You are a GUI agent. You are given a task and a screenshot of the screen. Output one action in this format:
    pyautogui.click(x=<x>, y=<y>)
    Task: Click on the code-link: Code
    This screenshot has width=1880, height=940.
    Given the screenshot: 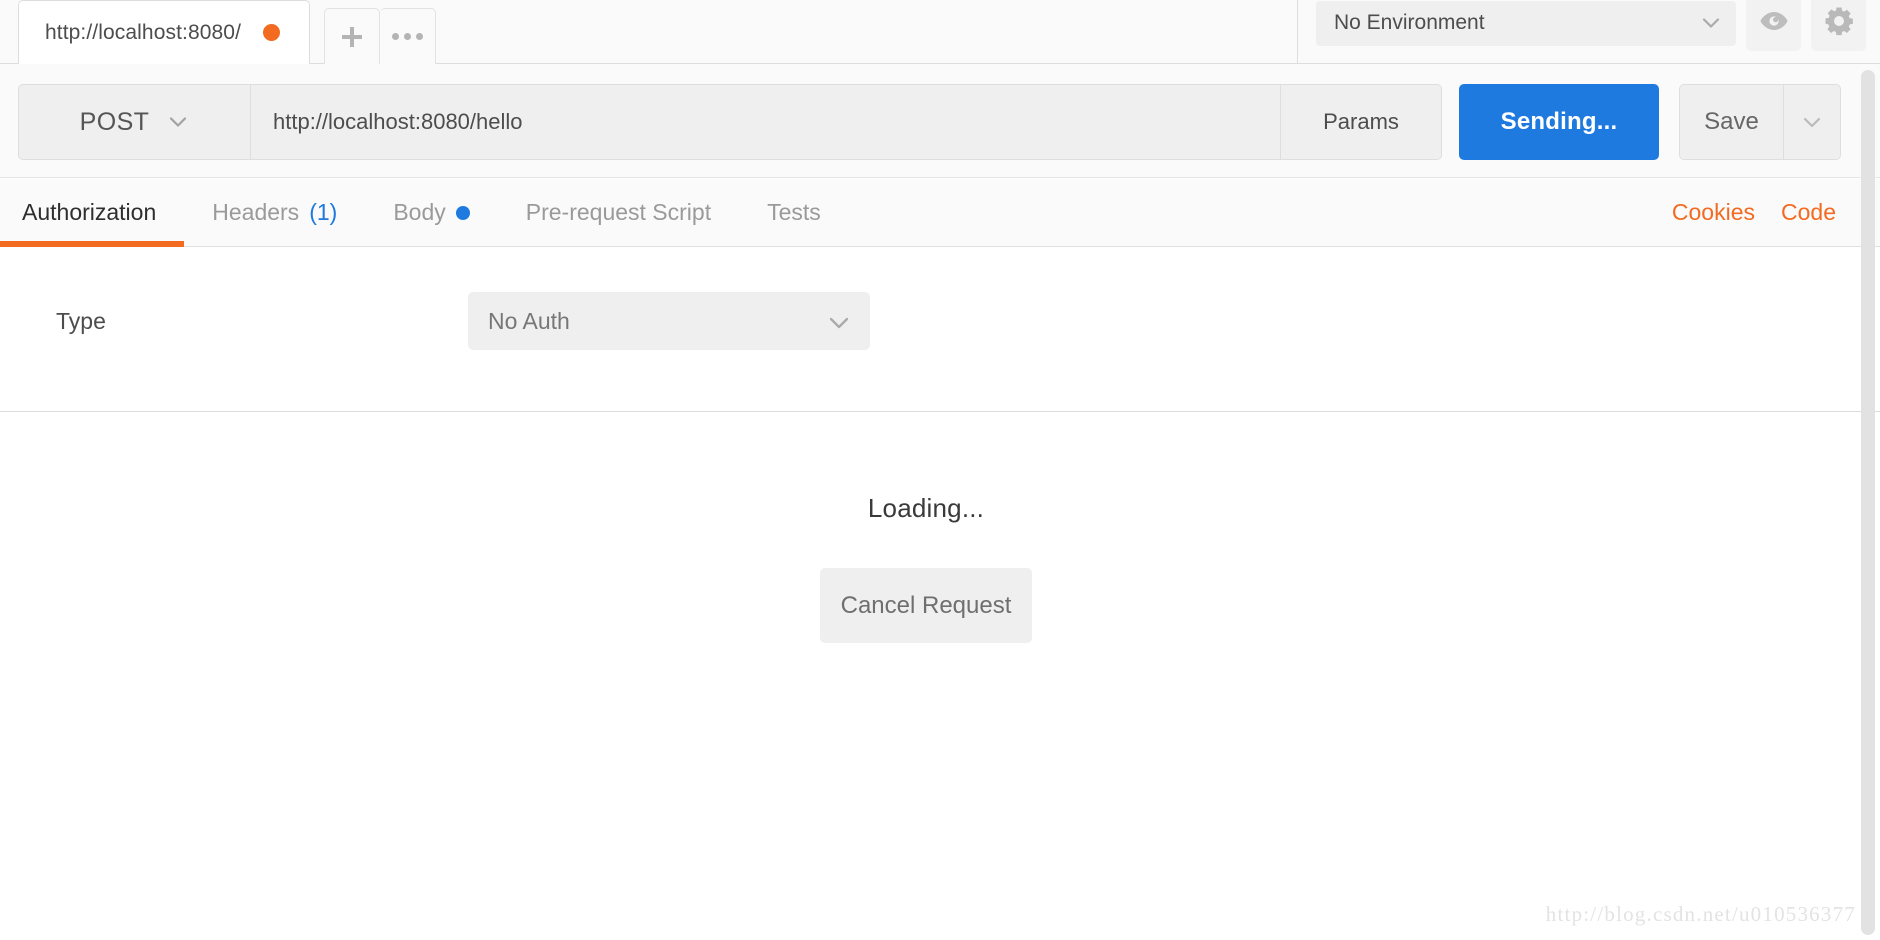 What is the action you would take?
    pyautogui.click(x=1808, y=212)
    